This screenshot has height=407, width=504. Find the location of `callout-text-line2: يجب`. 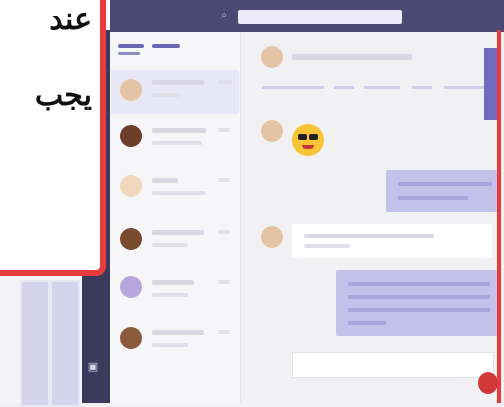

callout-text-line2: يجب is located at coordinates (63, 95).